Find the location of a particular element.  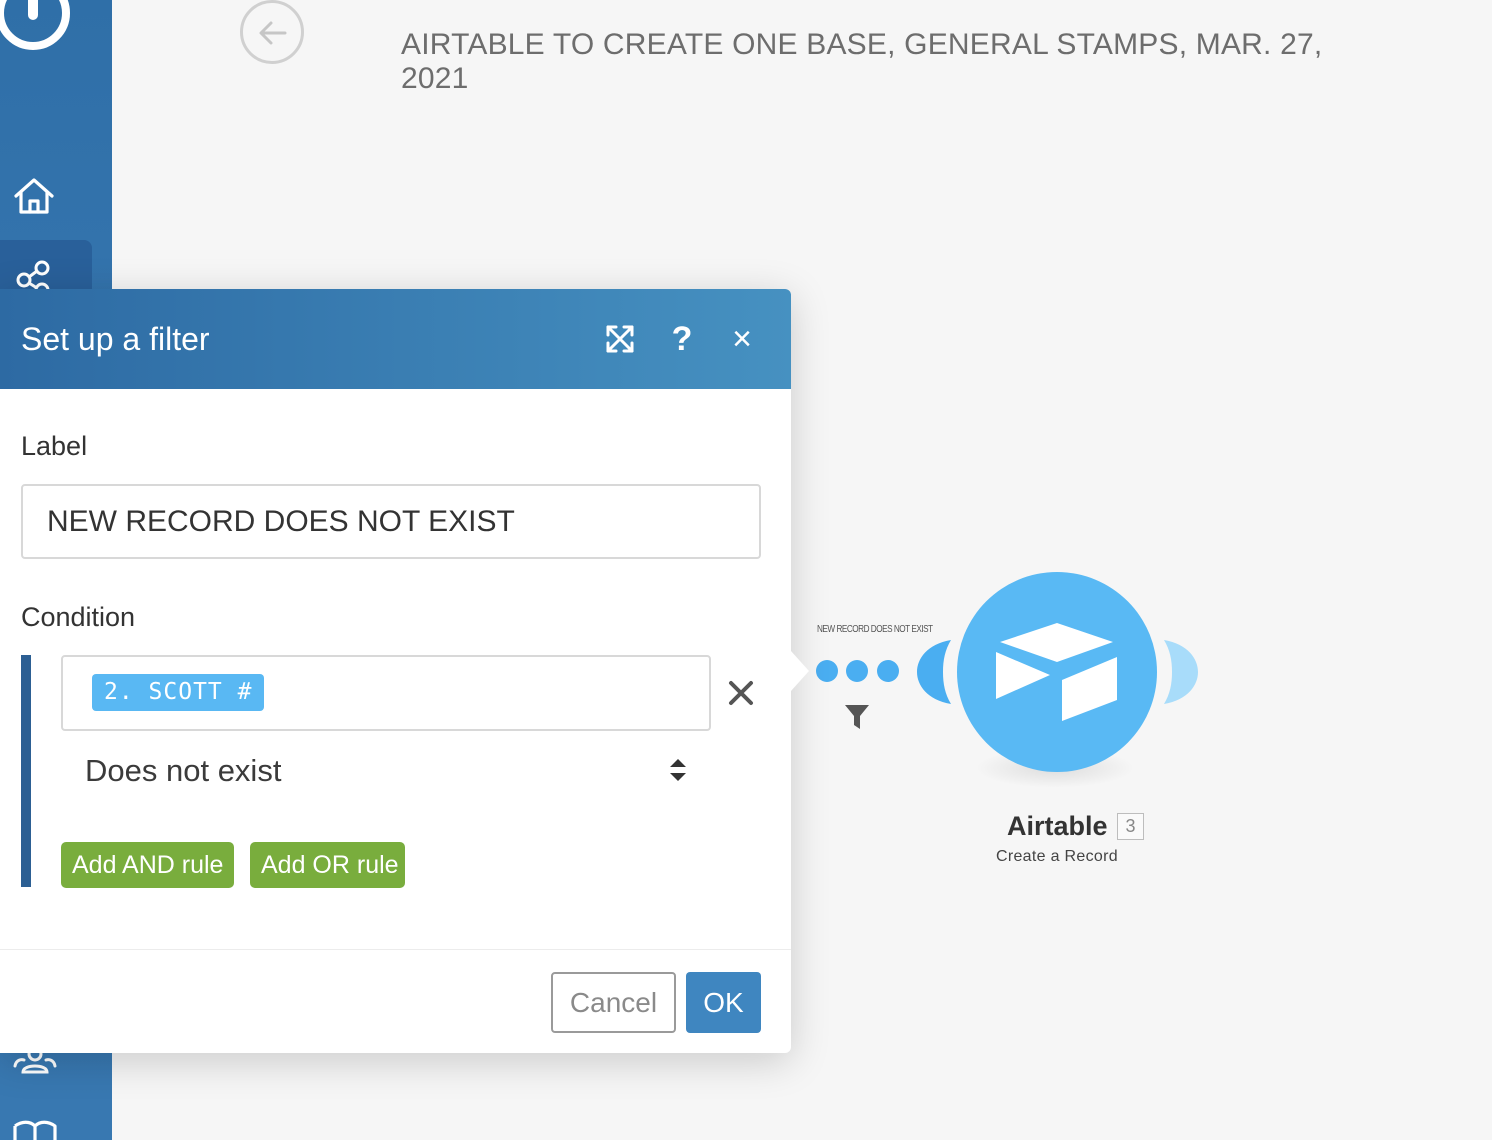

back-button is located at coordinates (272, 32).